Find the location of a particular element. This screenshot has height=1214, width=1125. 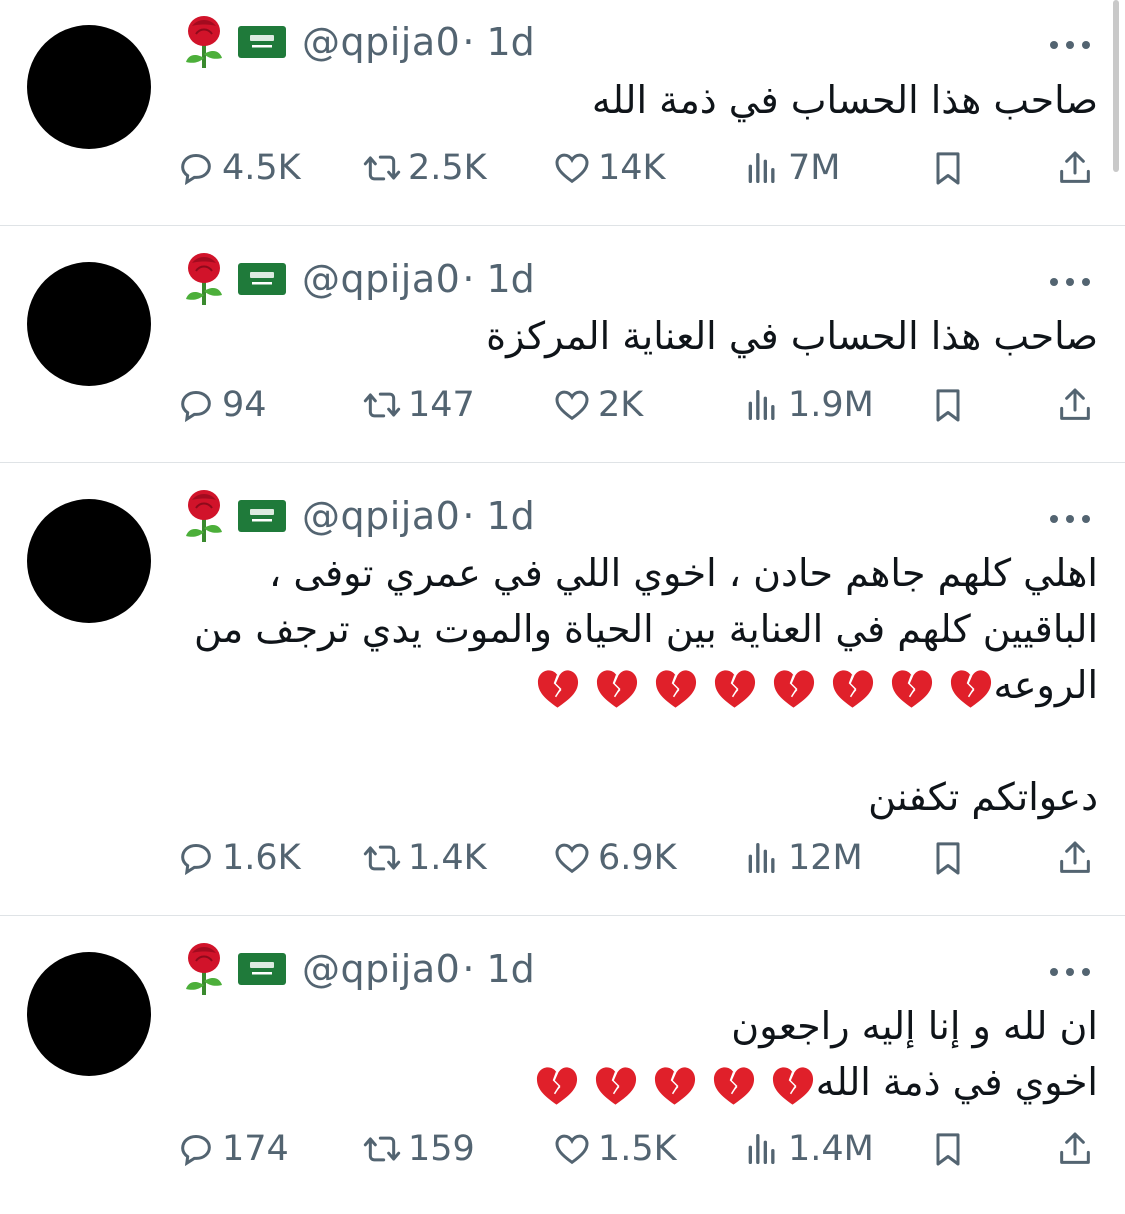

like-button: 2K is located at coordinates (597, 405).